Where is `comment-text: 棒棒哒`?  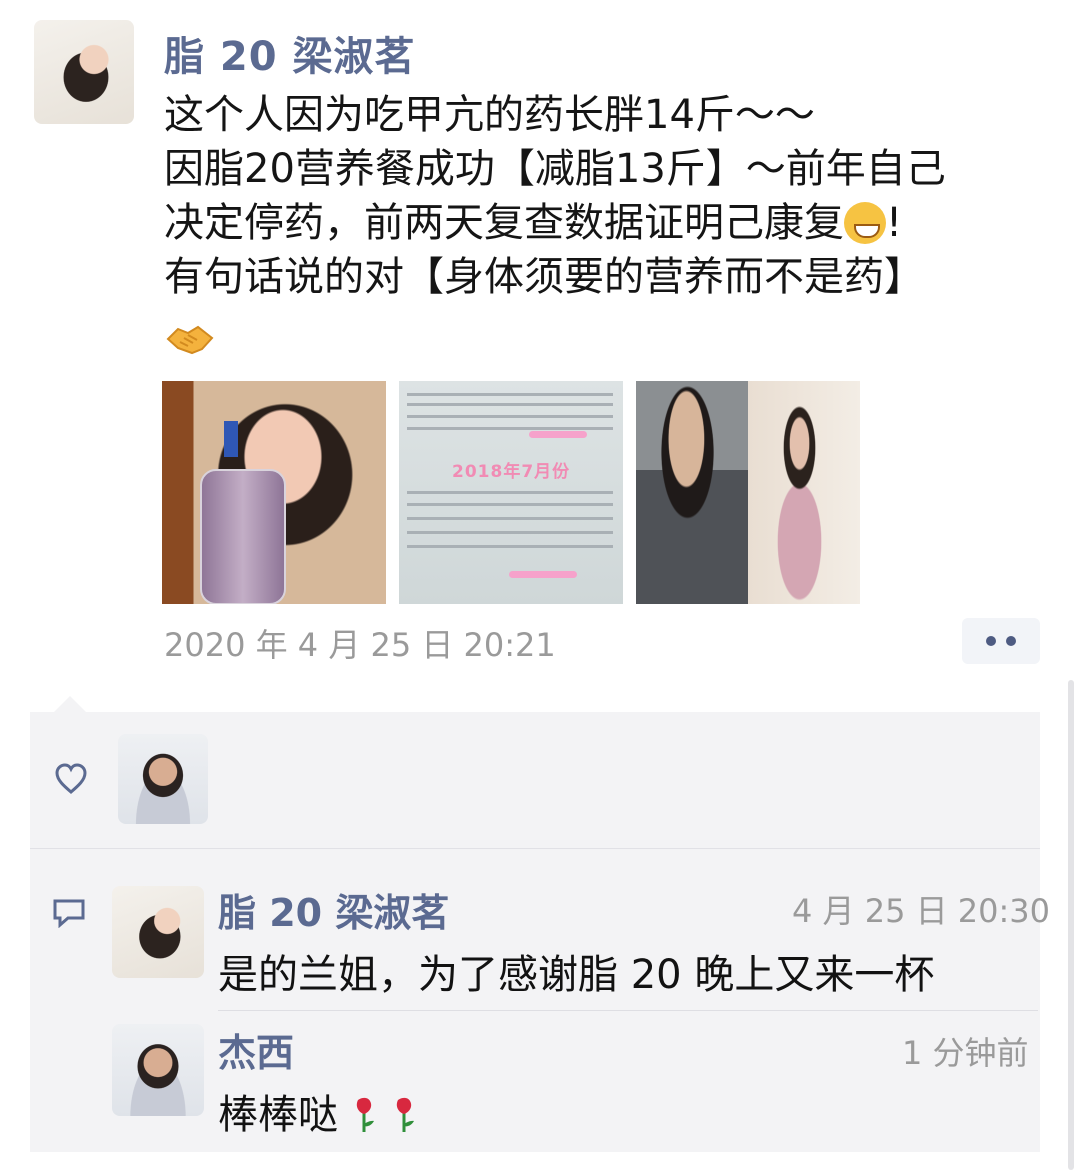
comment-text: 棒棒哒 is located at coordinates (318, 1111).